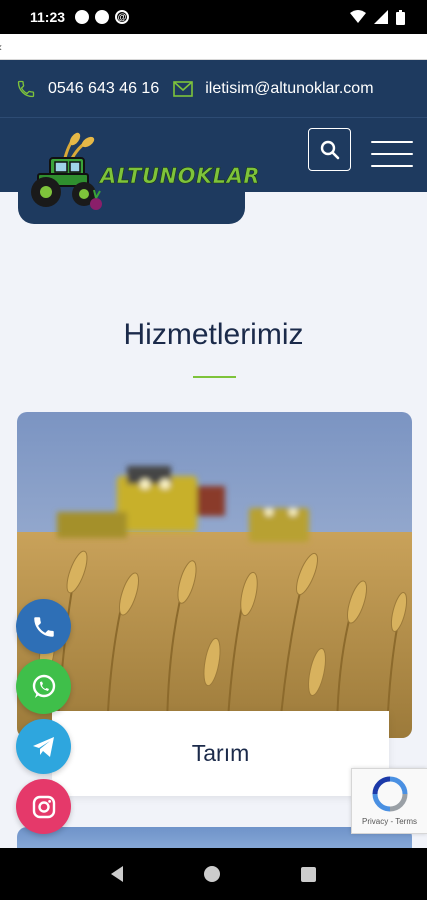 The height and width of the screenshot is (900, 427). I want to click on logo-link: ALTUNOKLAR, so click(139, 177).